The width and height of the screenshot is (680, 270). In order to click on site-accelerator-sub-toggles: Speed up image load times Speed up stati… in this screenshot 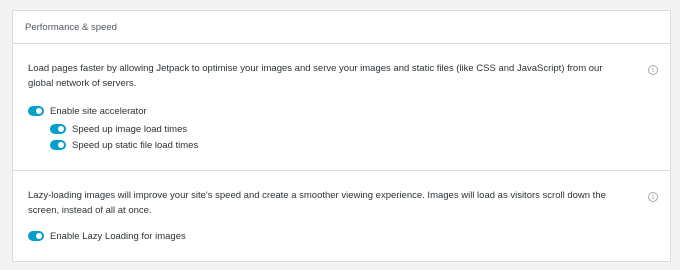, I will do `click(329, 137)`.